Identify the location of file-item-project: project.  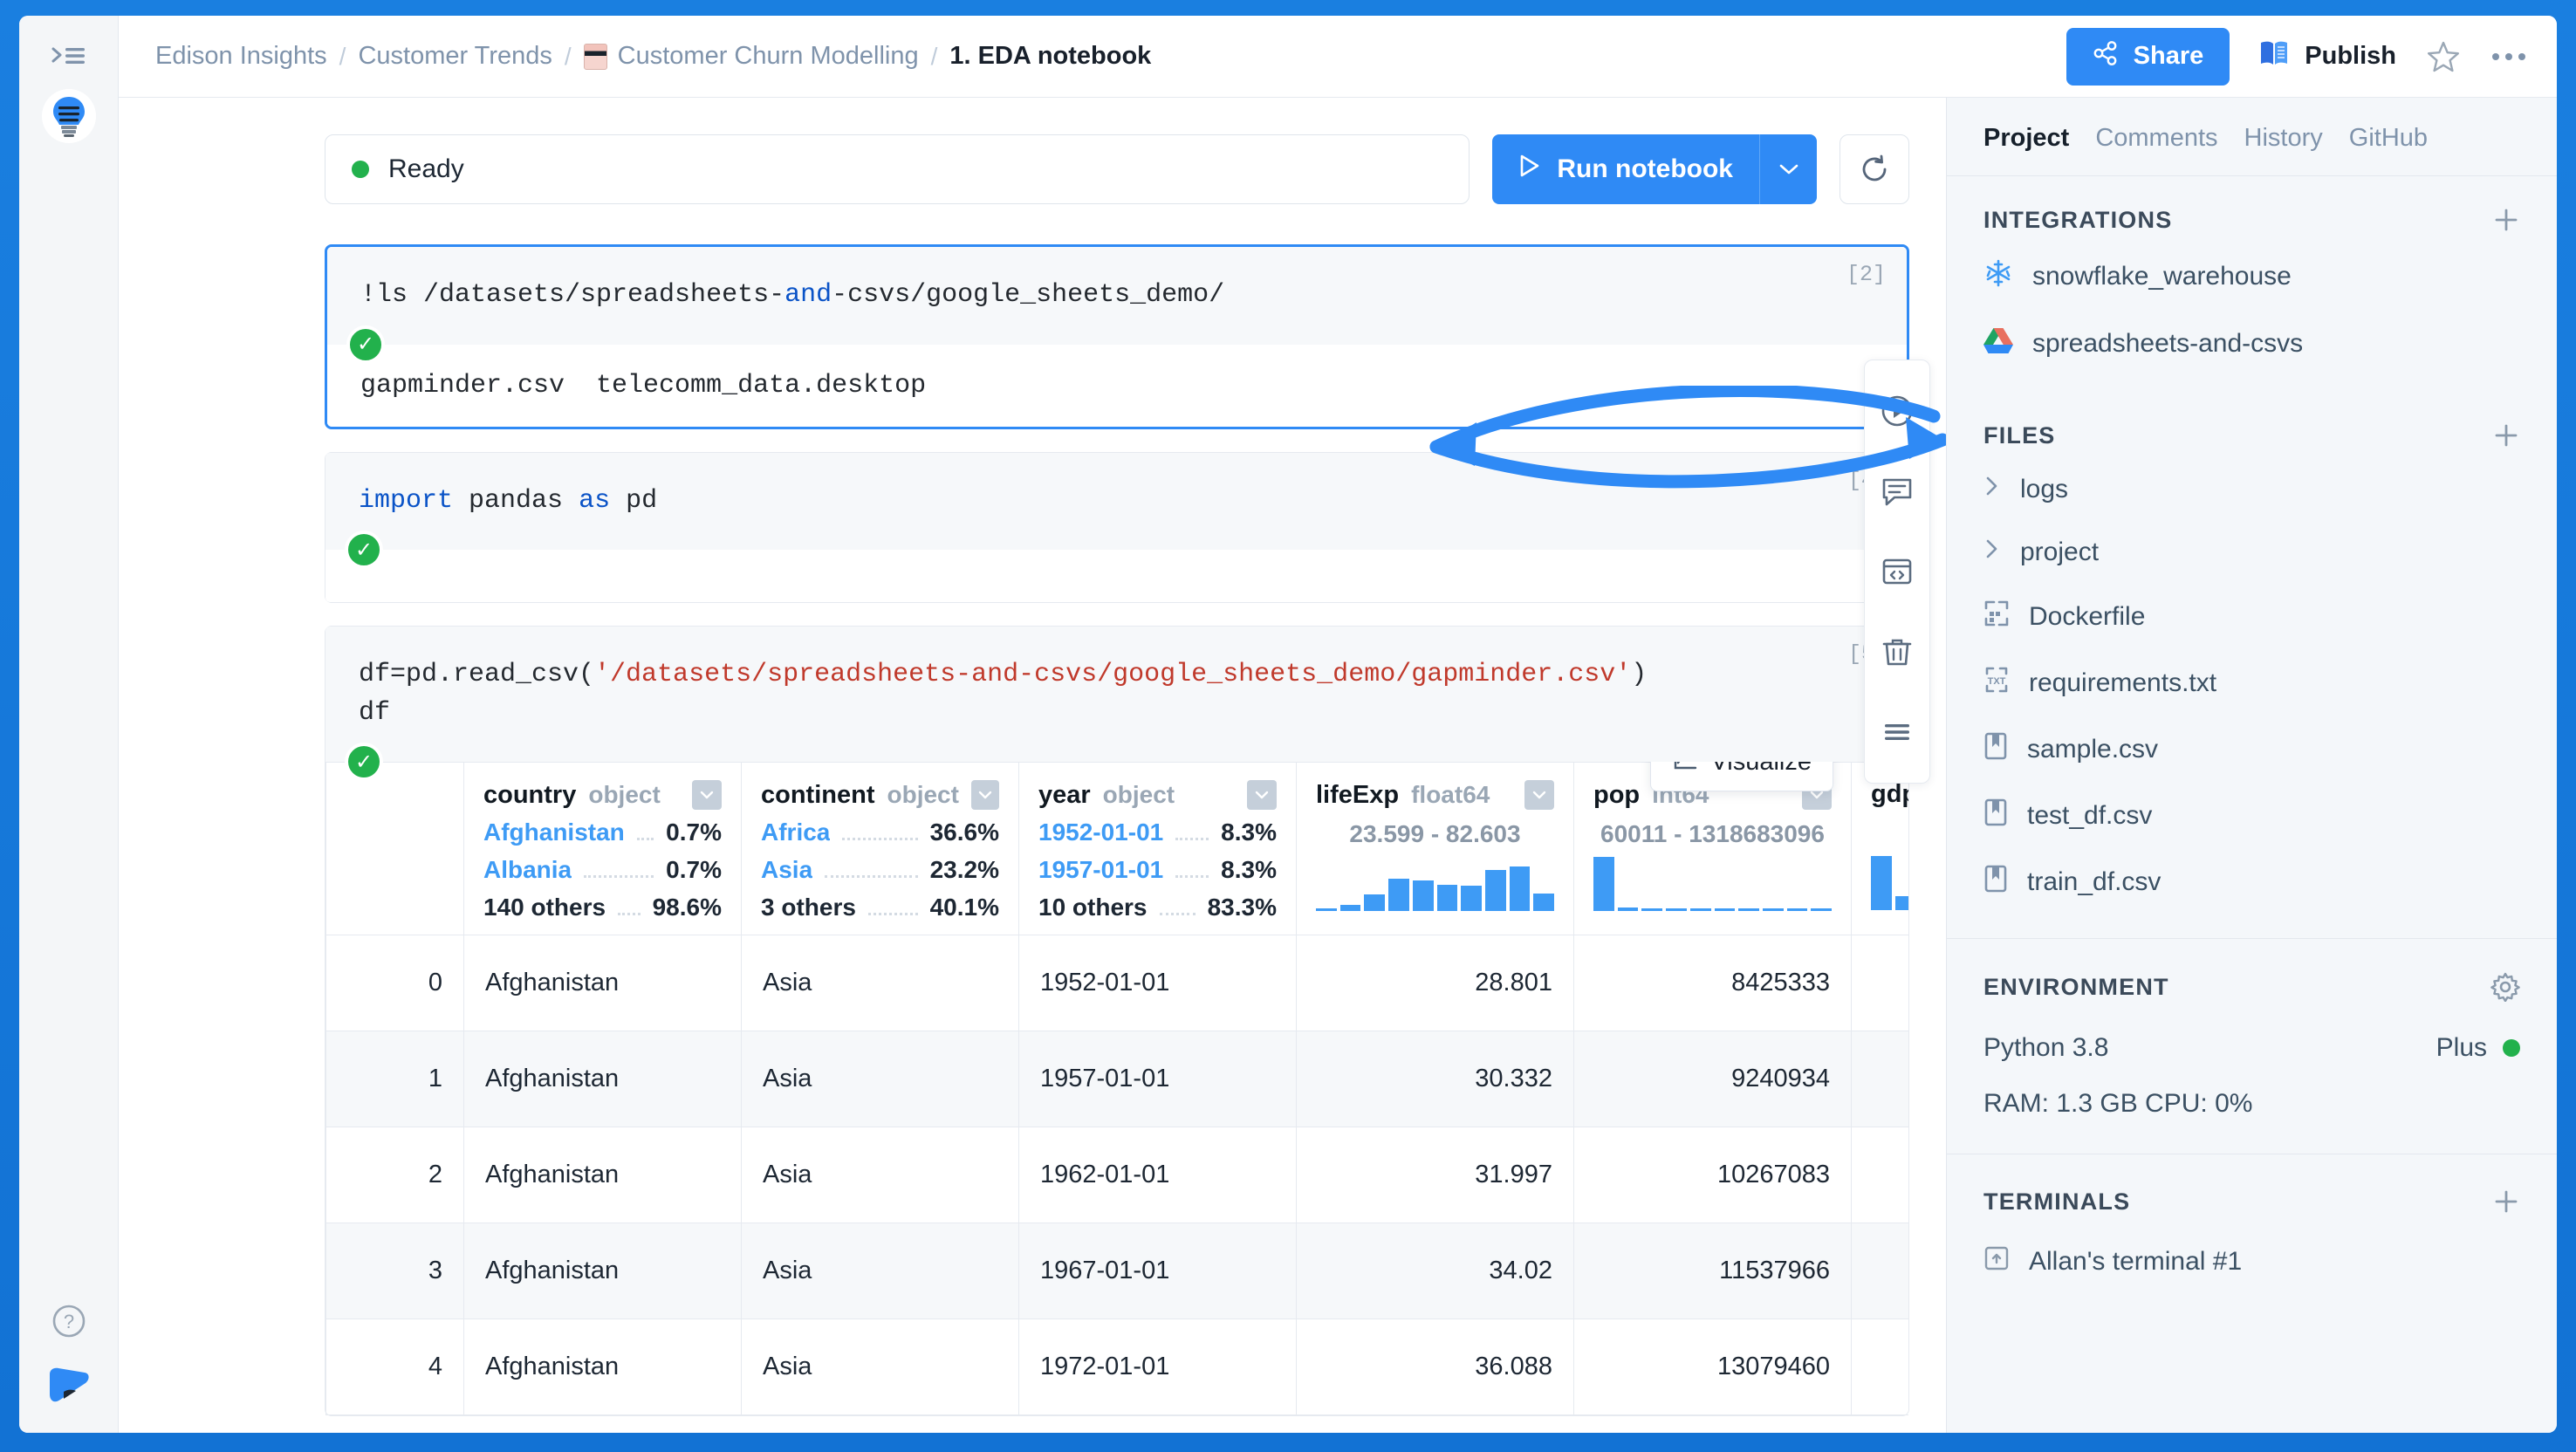
(2252, 553).